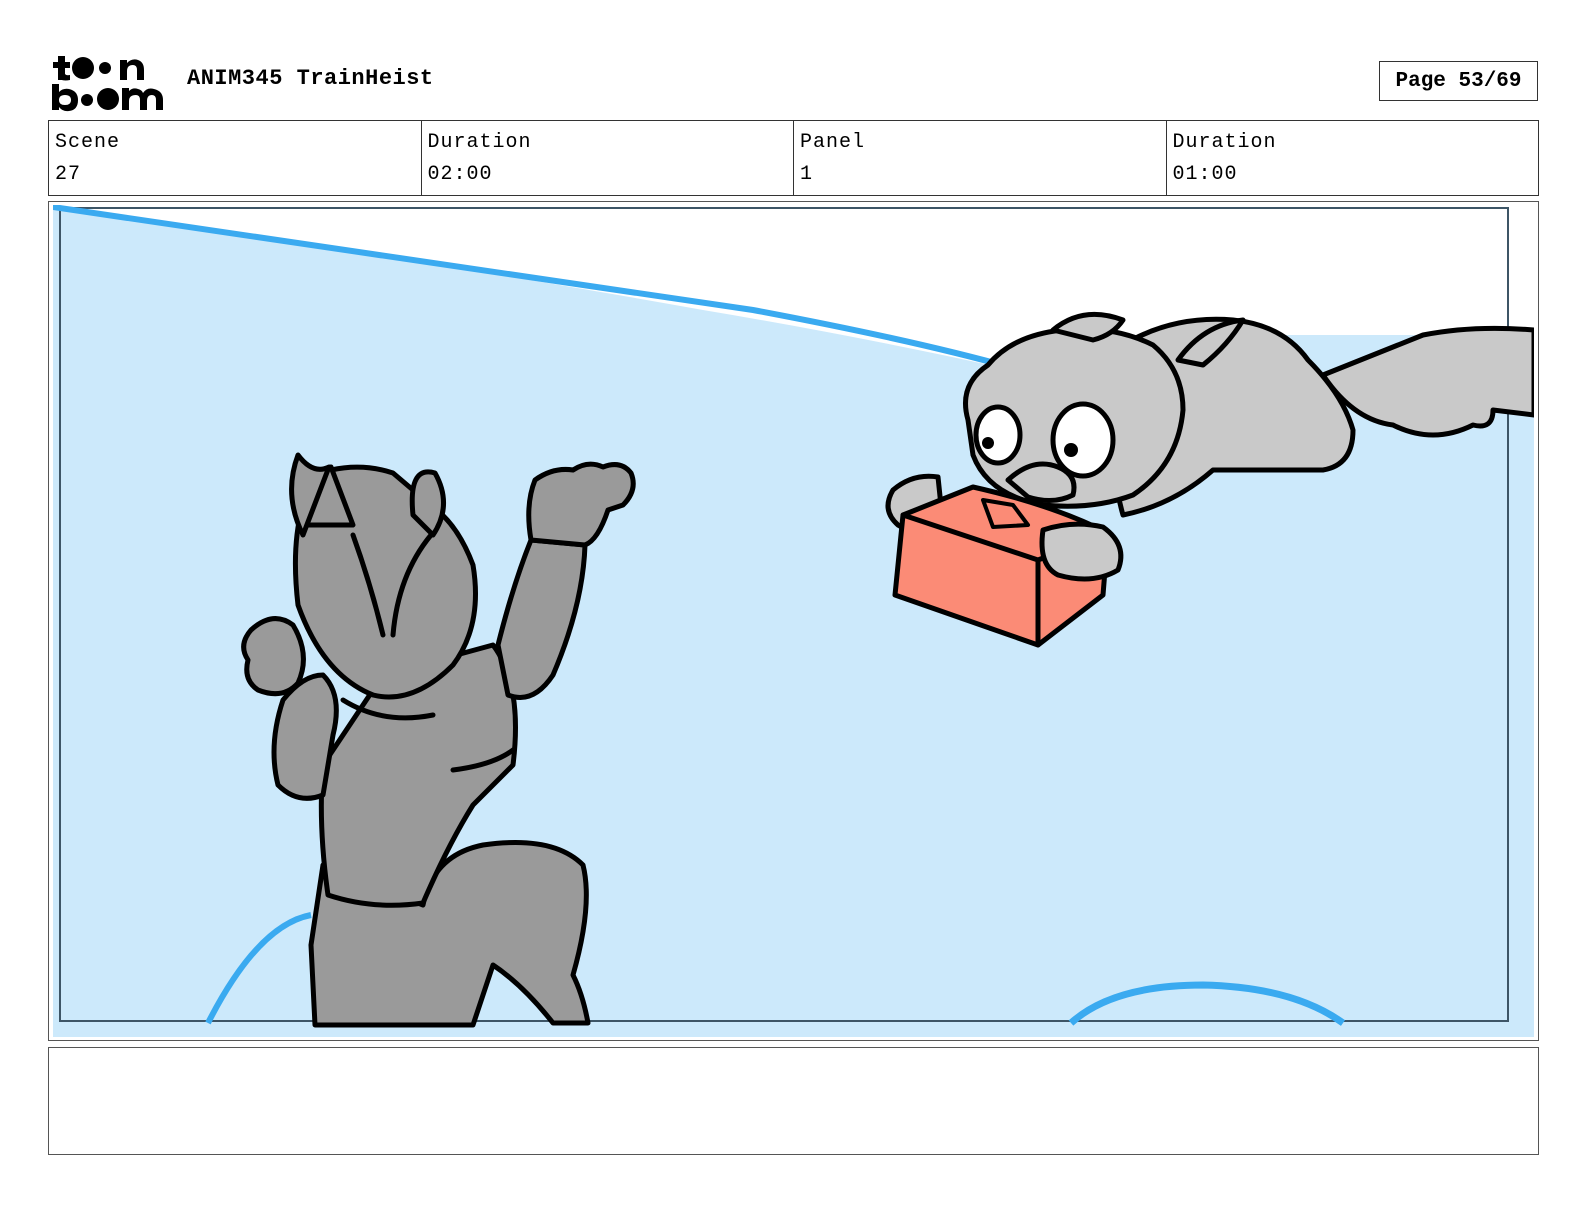 The image size is (1584, 1224). What do you see at coordinates (68, 174) in the screenshot?
I see `scene-value: 27` at bounding box center [68, 174].